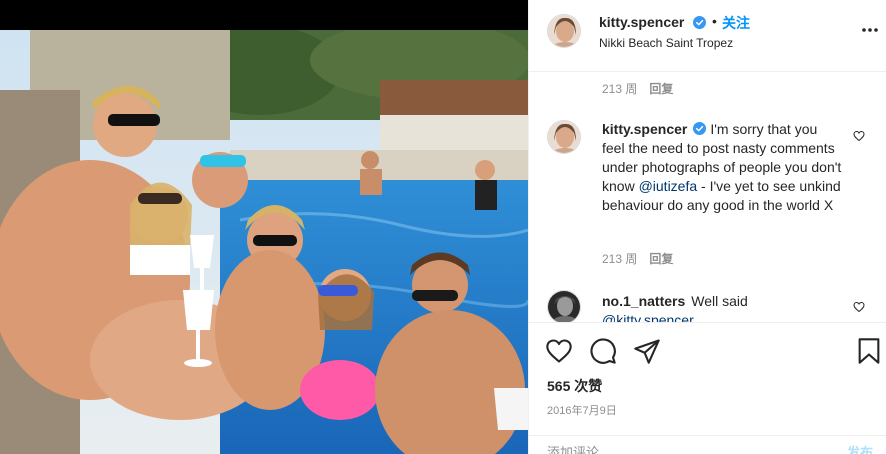 The image size is (886, 454). I want to click on share-icon, so click(647, 351).